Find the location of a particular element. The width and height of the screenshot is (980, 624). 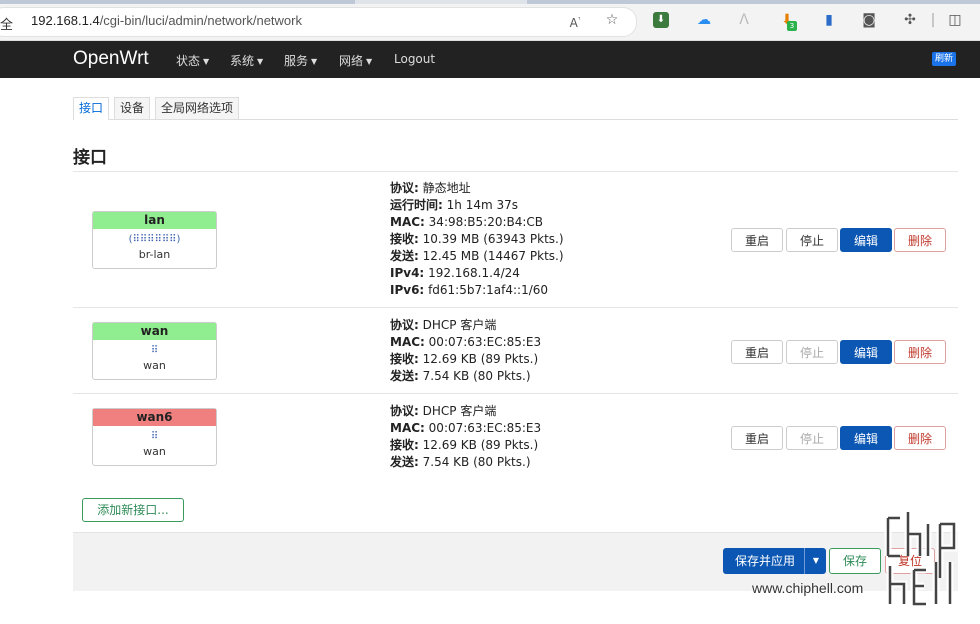

interface-badge-wan6: wan6 ⠿ wan is located at coordinates (154, 437).